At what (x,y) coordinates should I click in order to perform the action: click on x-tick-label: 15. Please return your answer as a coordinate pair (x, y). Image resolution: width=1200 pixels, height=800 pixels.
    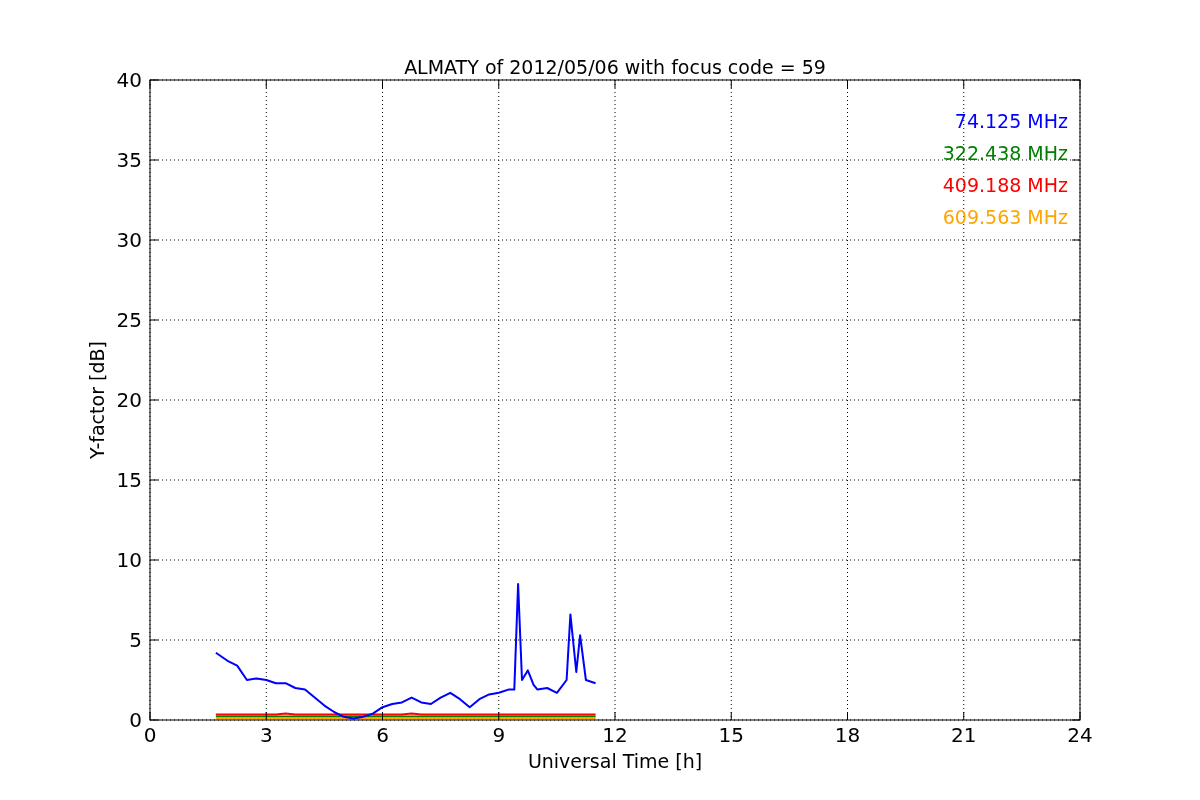
    Looking at the image, I should click on (731, 735).